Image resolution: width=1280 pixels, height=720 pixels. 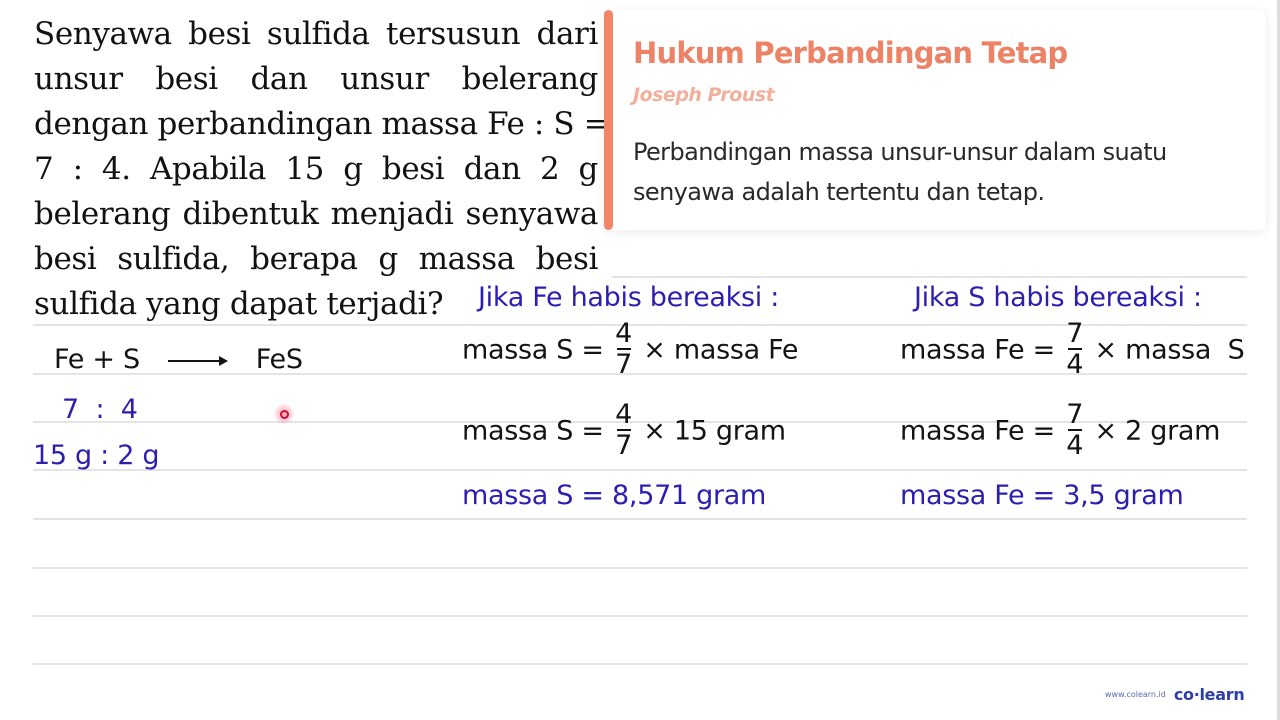 I want to click on card-accent-bar, so click(x=608, y=120).